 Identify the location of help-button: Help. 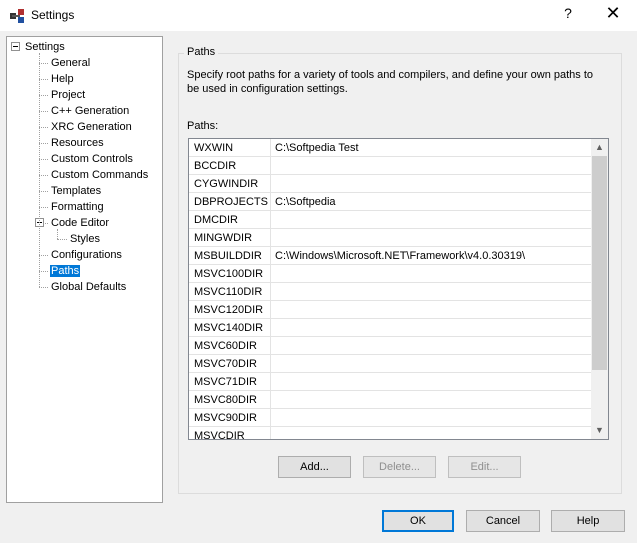
(588, 521).